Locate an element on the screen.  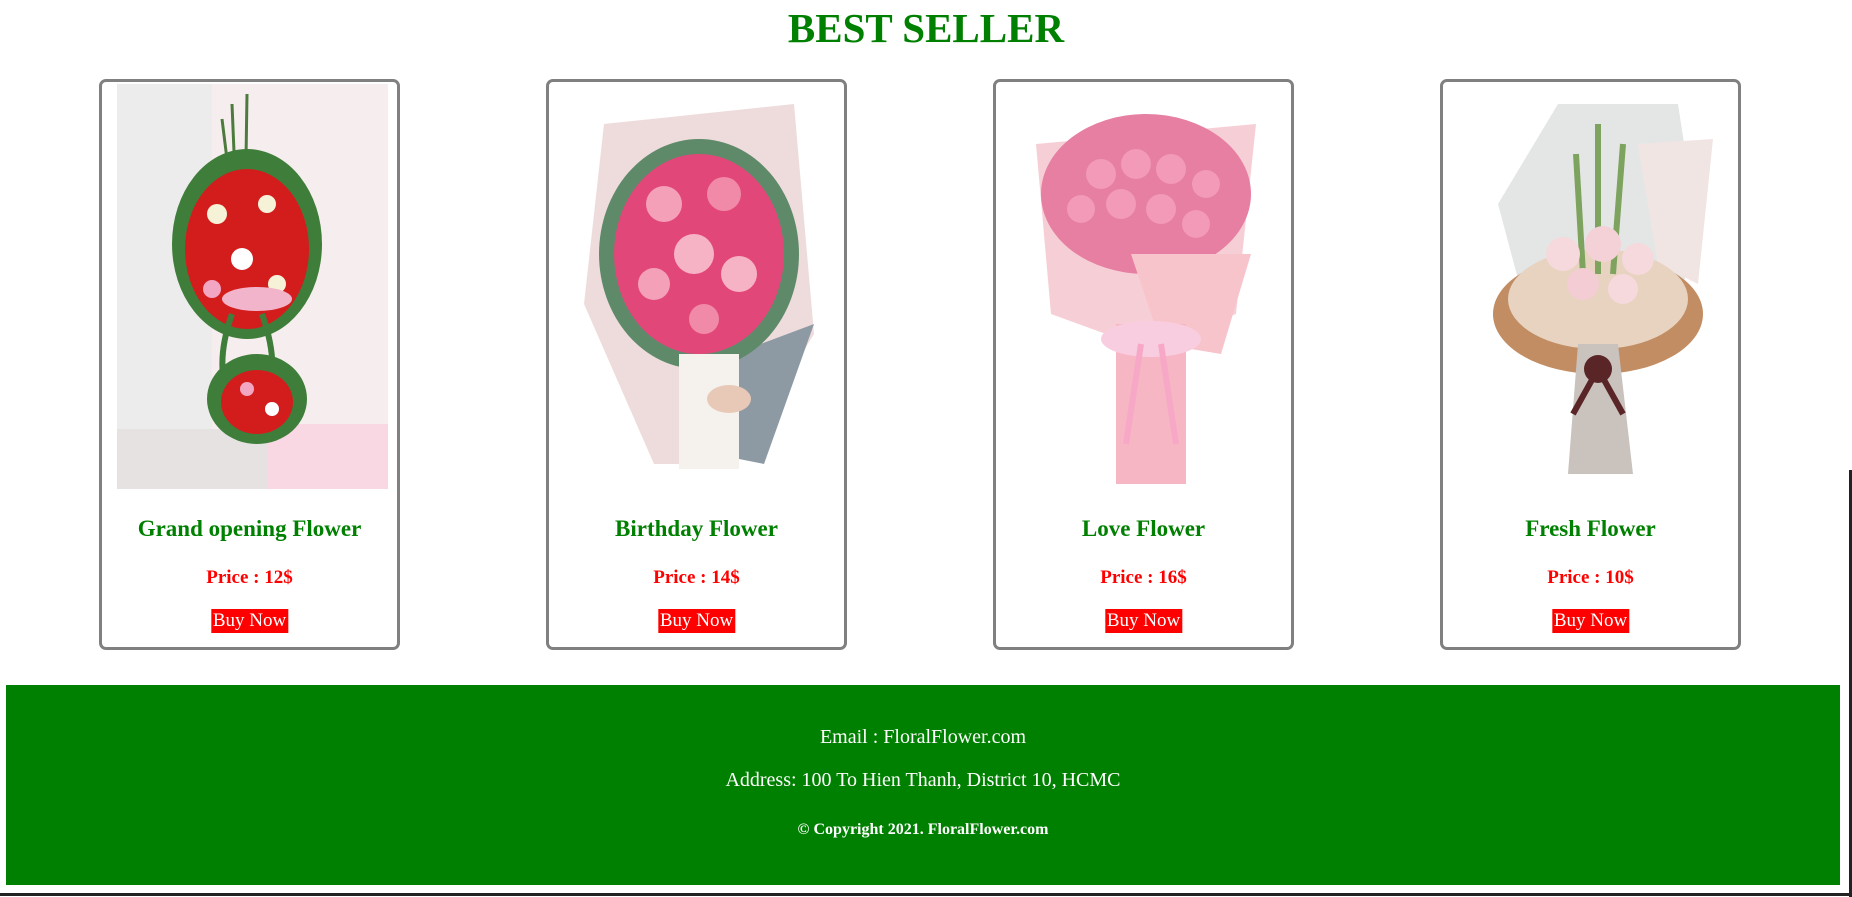
product-card-fresh: Fresh Flower Price : 10$ Buy Now is located at coordinates (1590, 364).